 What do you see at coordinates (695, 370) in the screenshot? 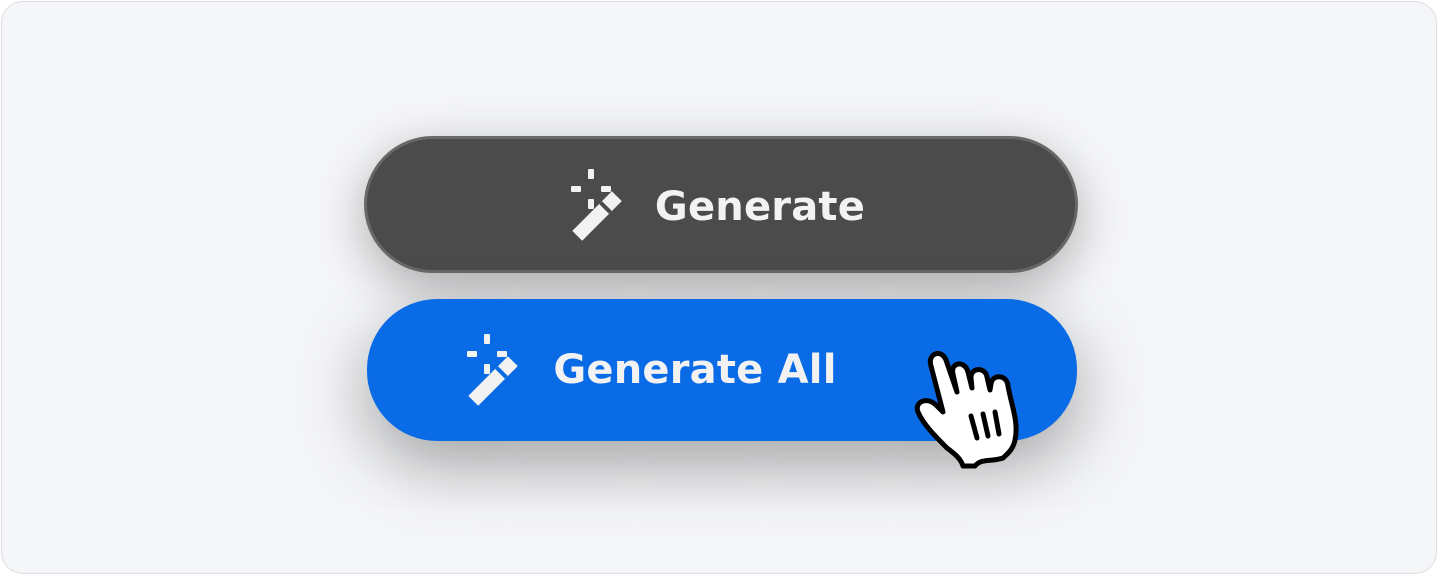
I see `generate-all-button-label: Generate All` at bounding box center [695, 370].